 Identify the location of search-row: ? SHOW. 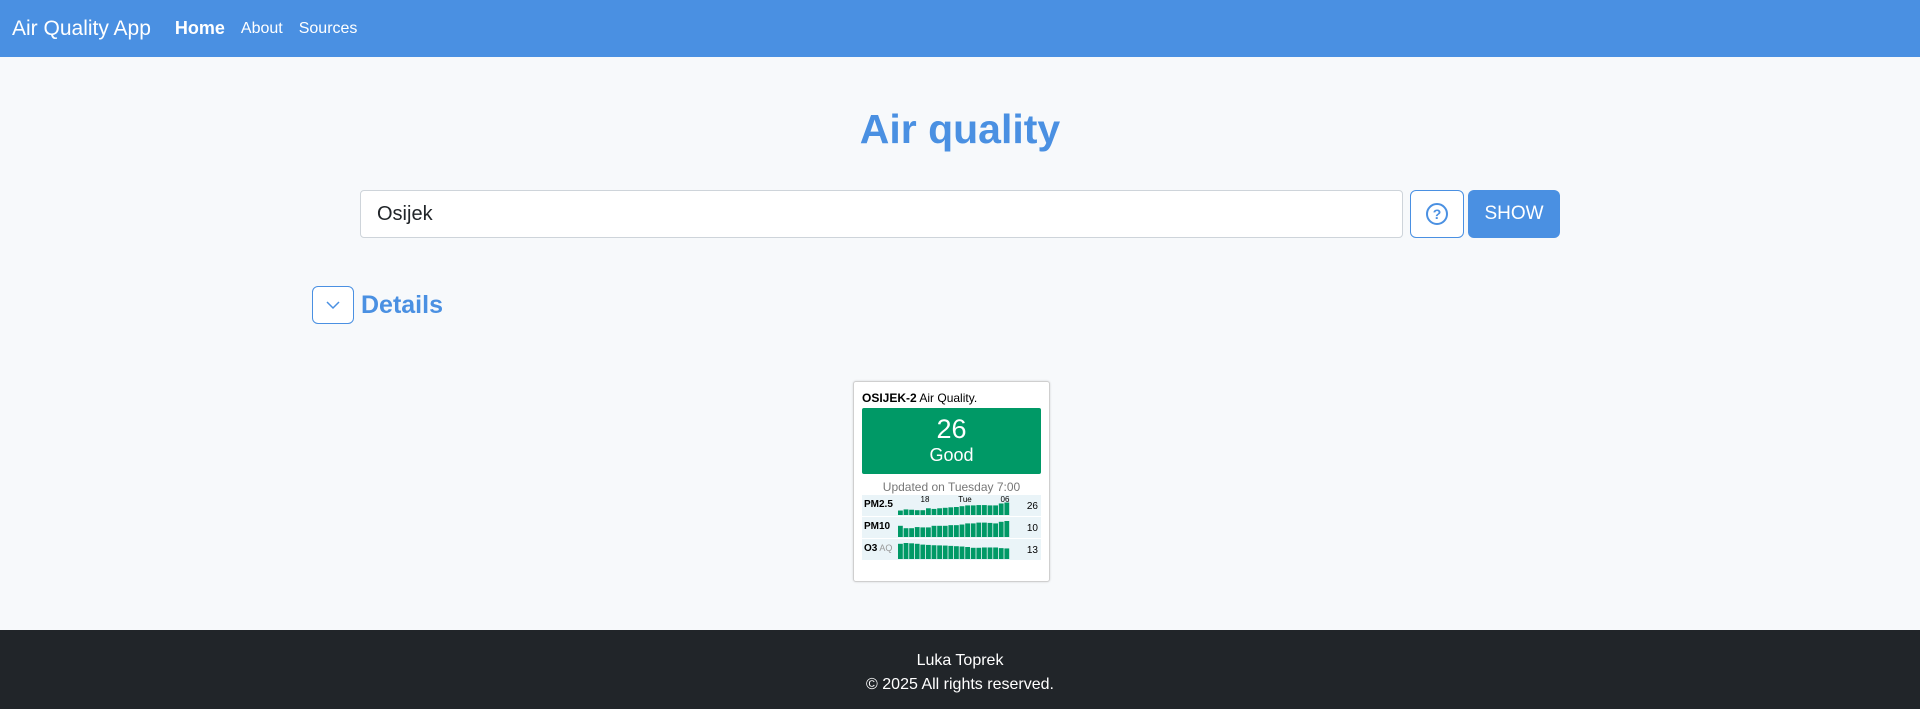
(960, 214).